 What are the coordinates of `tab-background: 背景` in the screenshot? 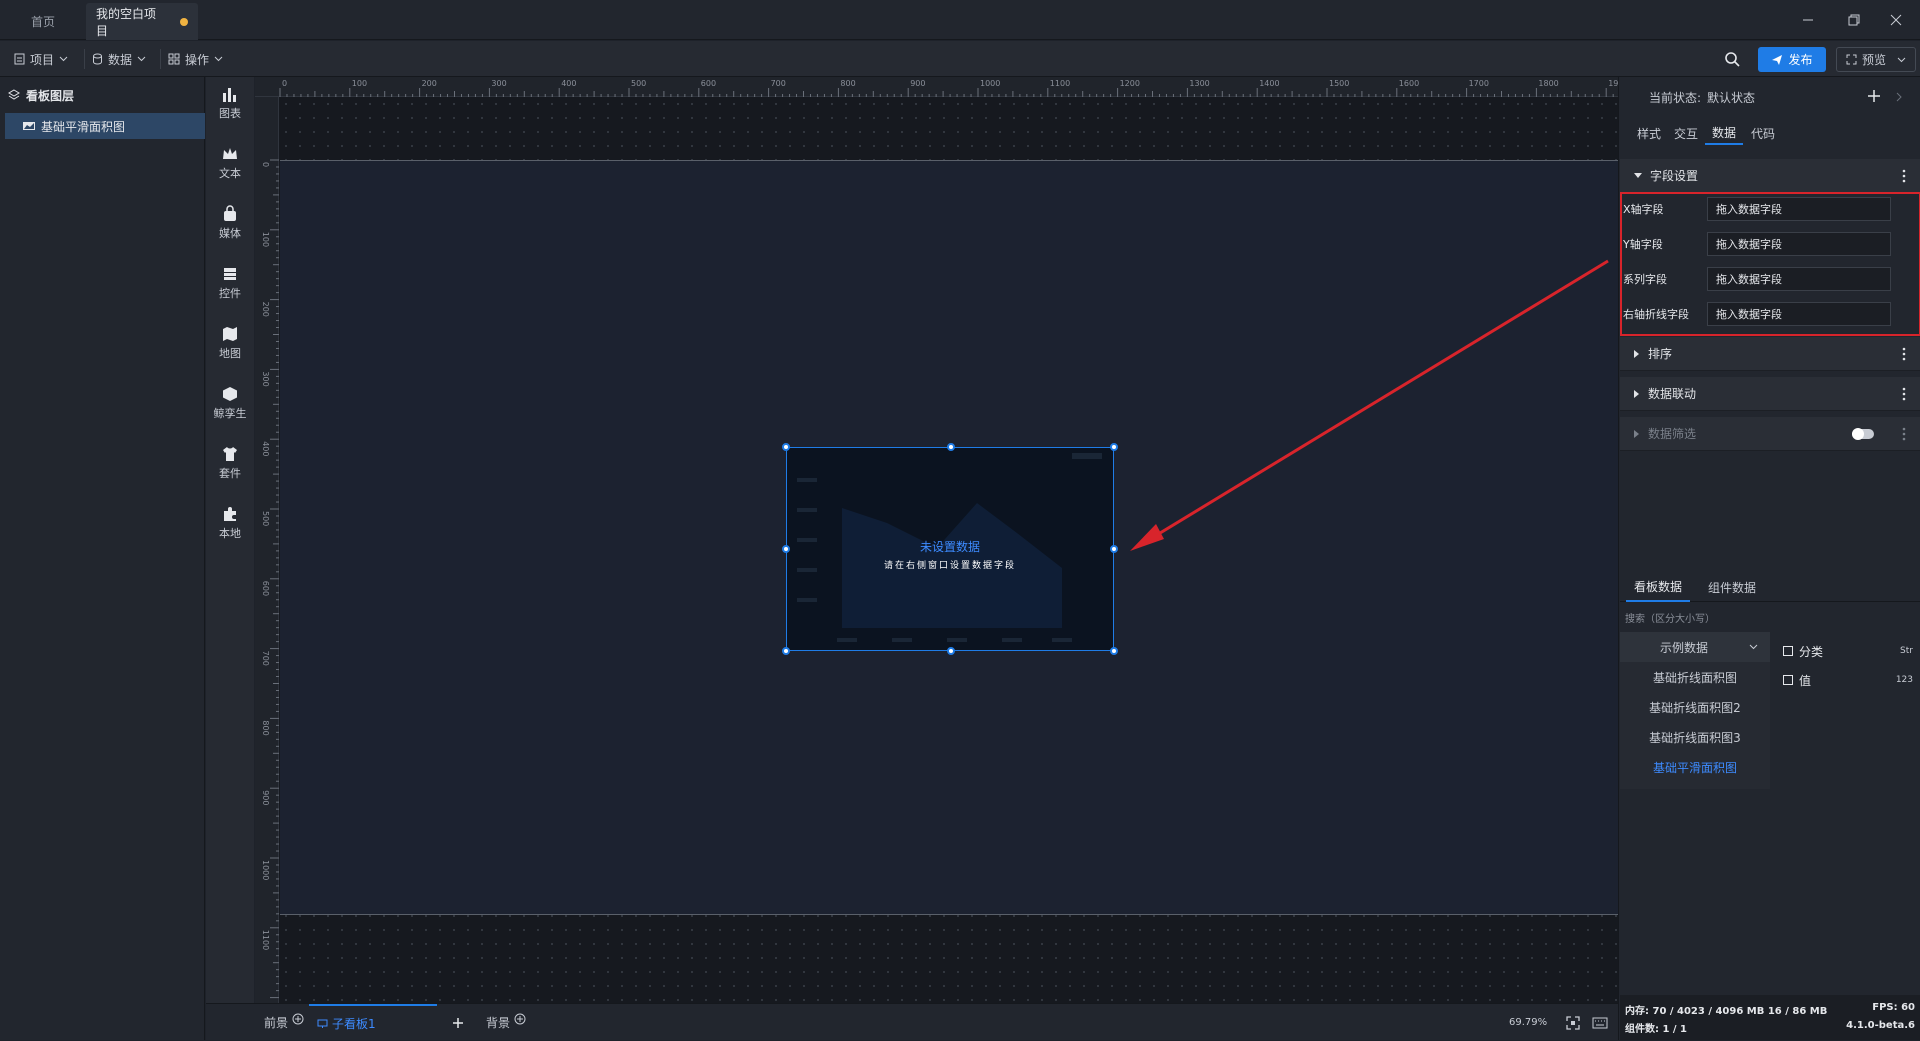 It's located at (506, 1022).